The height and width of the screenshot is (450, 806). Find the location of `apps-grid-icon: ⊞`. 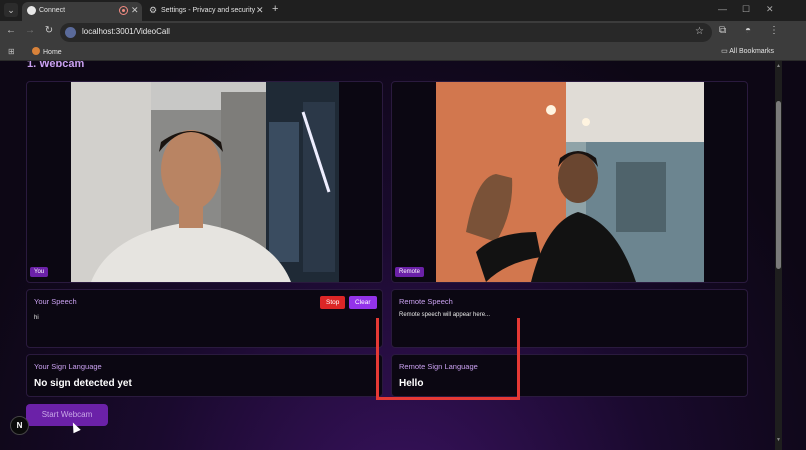

apps-grid-icon: ⊞ is located at coordinates (11, 51).